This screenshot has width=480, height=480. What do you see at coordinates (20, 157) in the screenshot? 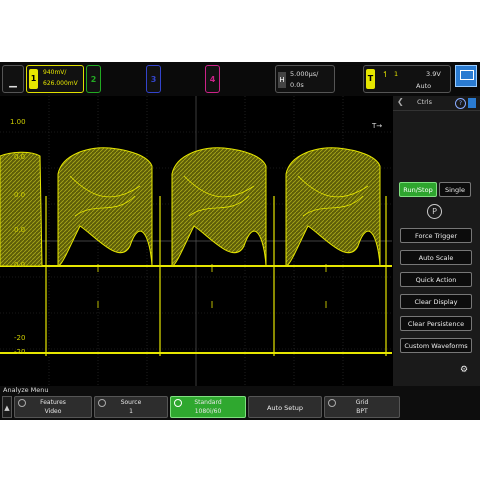
I see `grid-label-2: 0.0` at bounding box center [20, 157].